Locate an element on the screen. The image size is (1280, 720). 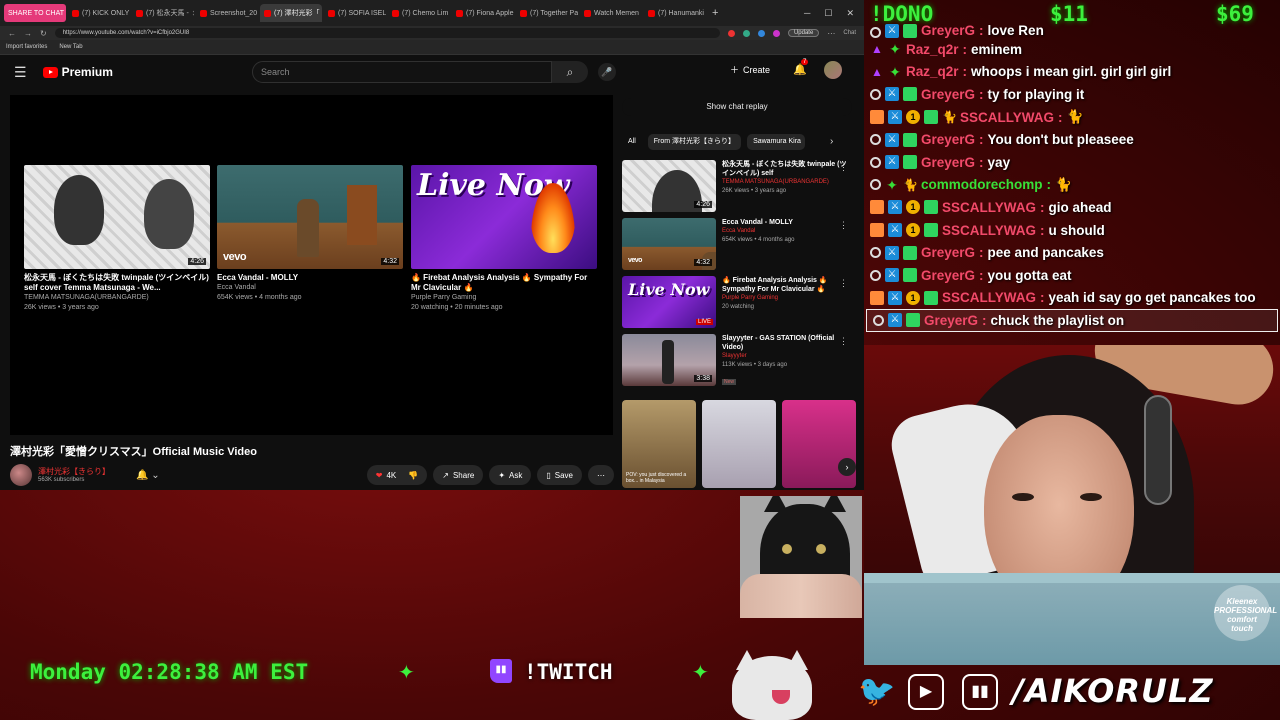
browser-tab: Screenshot_20✕ is located at coordinates (227, 13).